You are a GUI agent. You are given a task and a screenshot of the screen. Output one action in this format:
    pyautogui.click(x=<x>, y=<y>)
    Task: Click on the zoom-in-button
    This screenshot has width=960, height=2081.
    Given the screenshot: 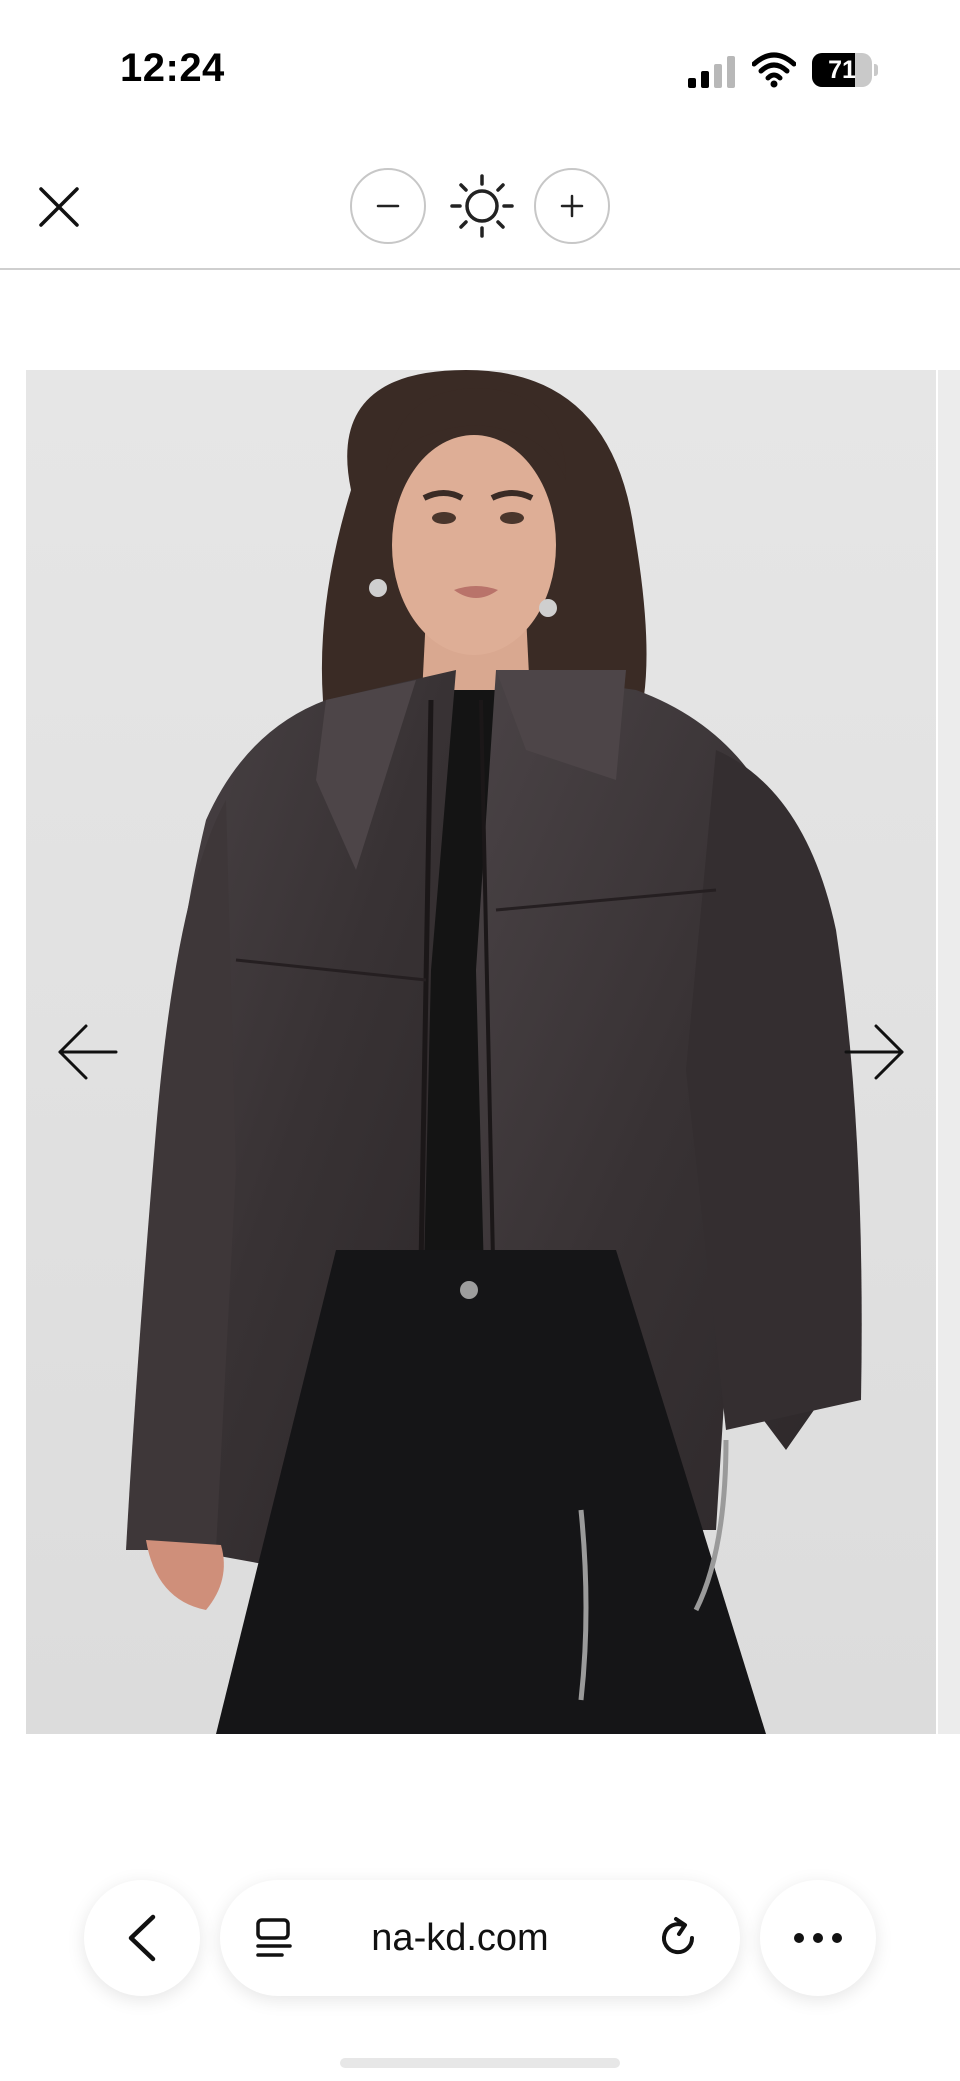 What is the action you would take?
    pyautogui.click(x=572, y=206)
    